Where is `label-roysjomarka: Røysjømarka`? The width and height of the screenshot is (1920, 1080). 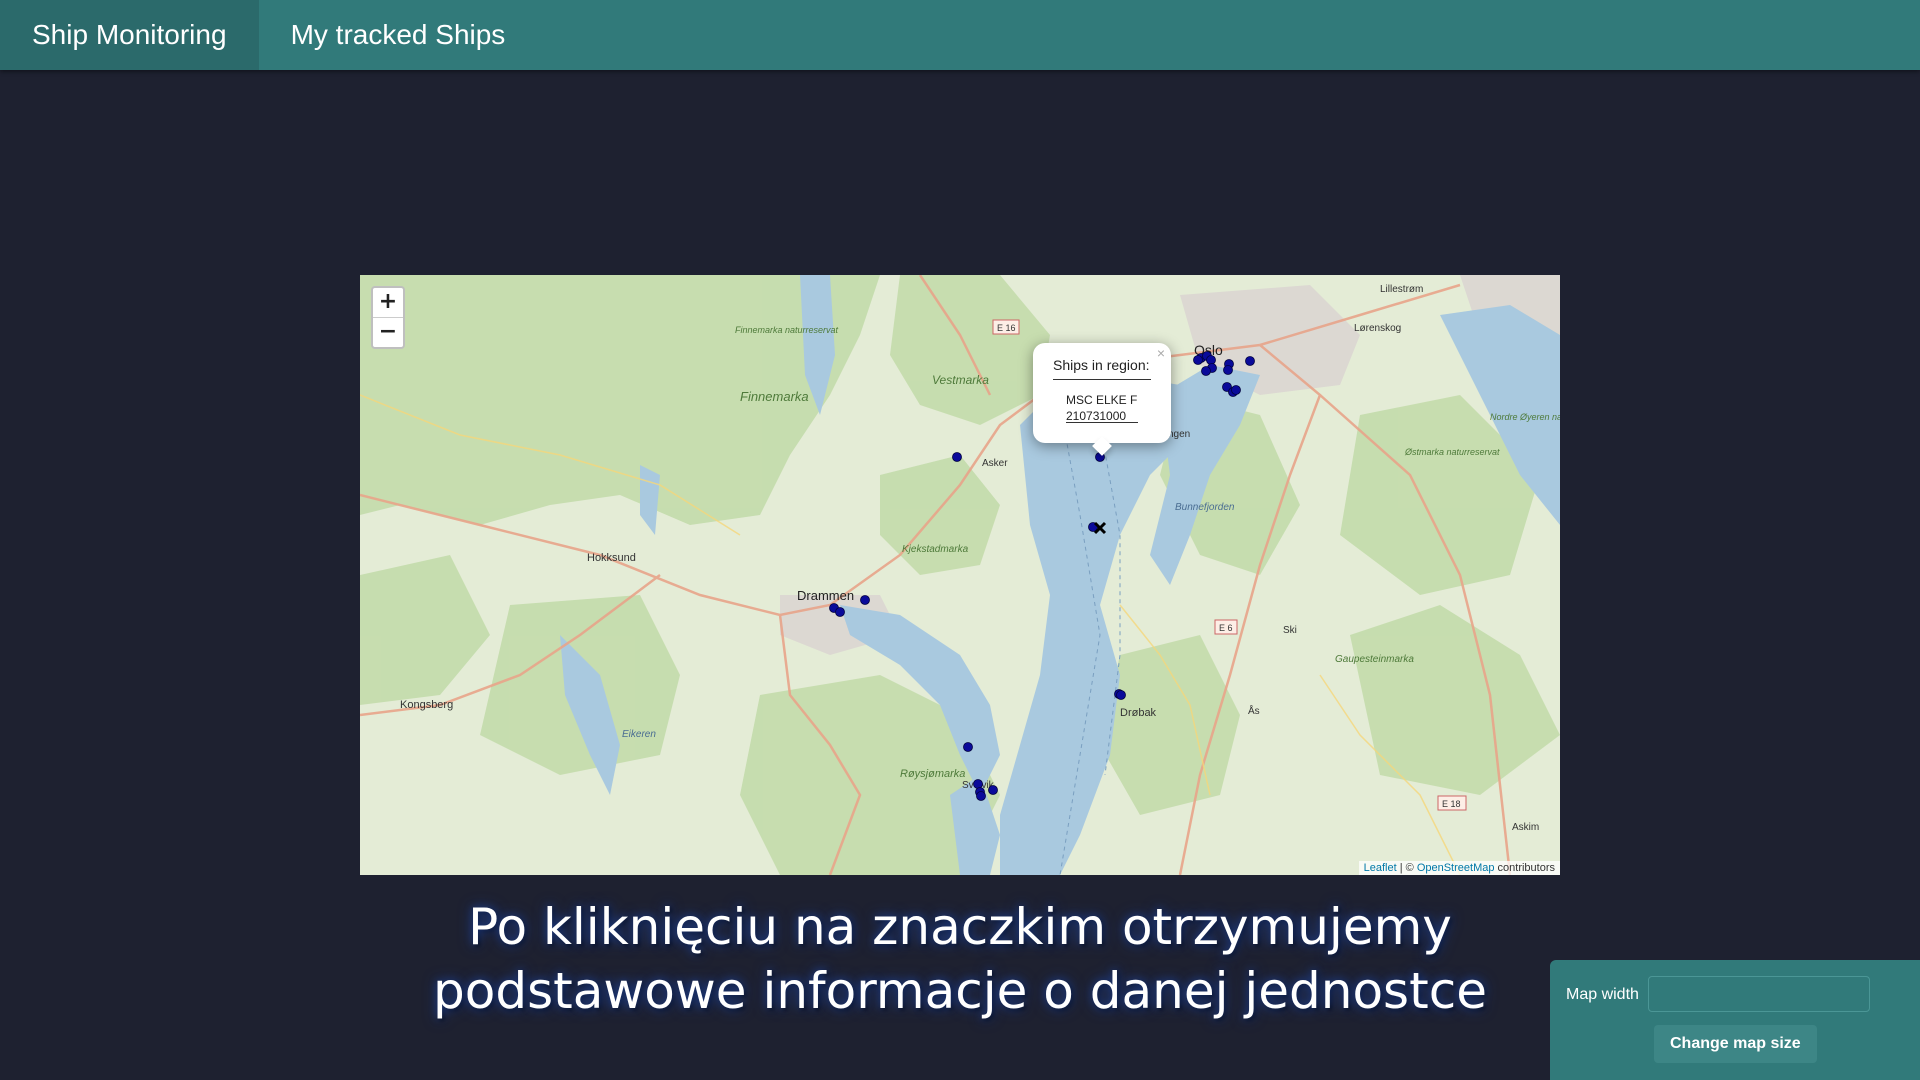
label-roysjomarka: Røysjømarka is located at coordinates (932, 774).